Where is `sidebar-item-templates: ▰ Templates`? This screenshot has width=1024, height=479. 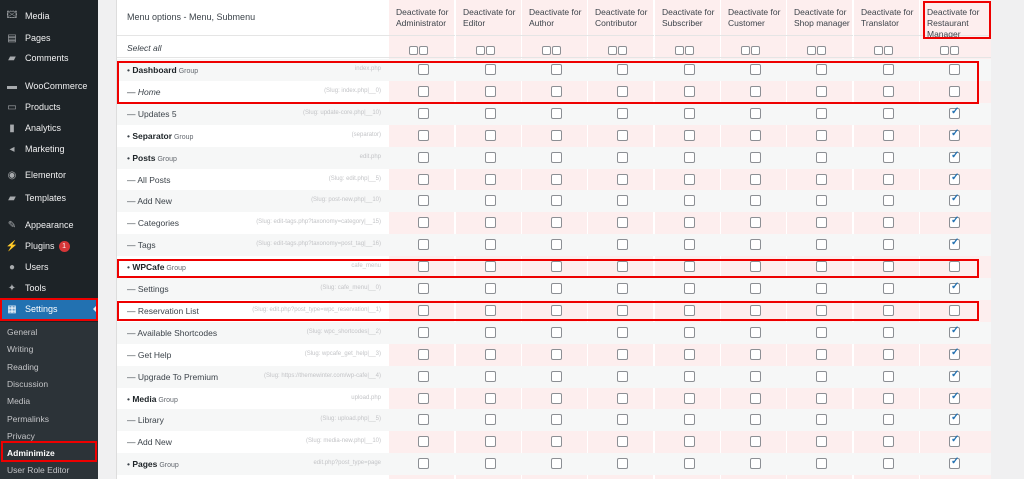 sidebar-item-templates: ▰ Templates is located at coordinates (49, 198).